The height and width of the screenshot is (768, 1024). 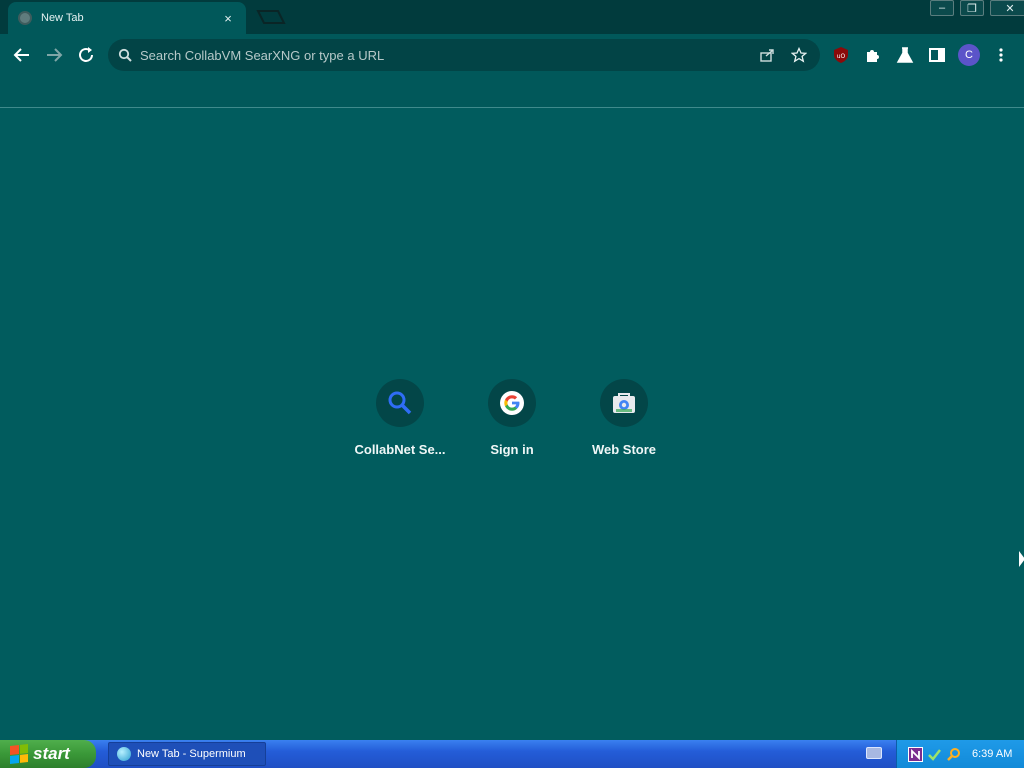 I want to click on svg-text: uO, so click(x=841, y=56).